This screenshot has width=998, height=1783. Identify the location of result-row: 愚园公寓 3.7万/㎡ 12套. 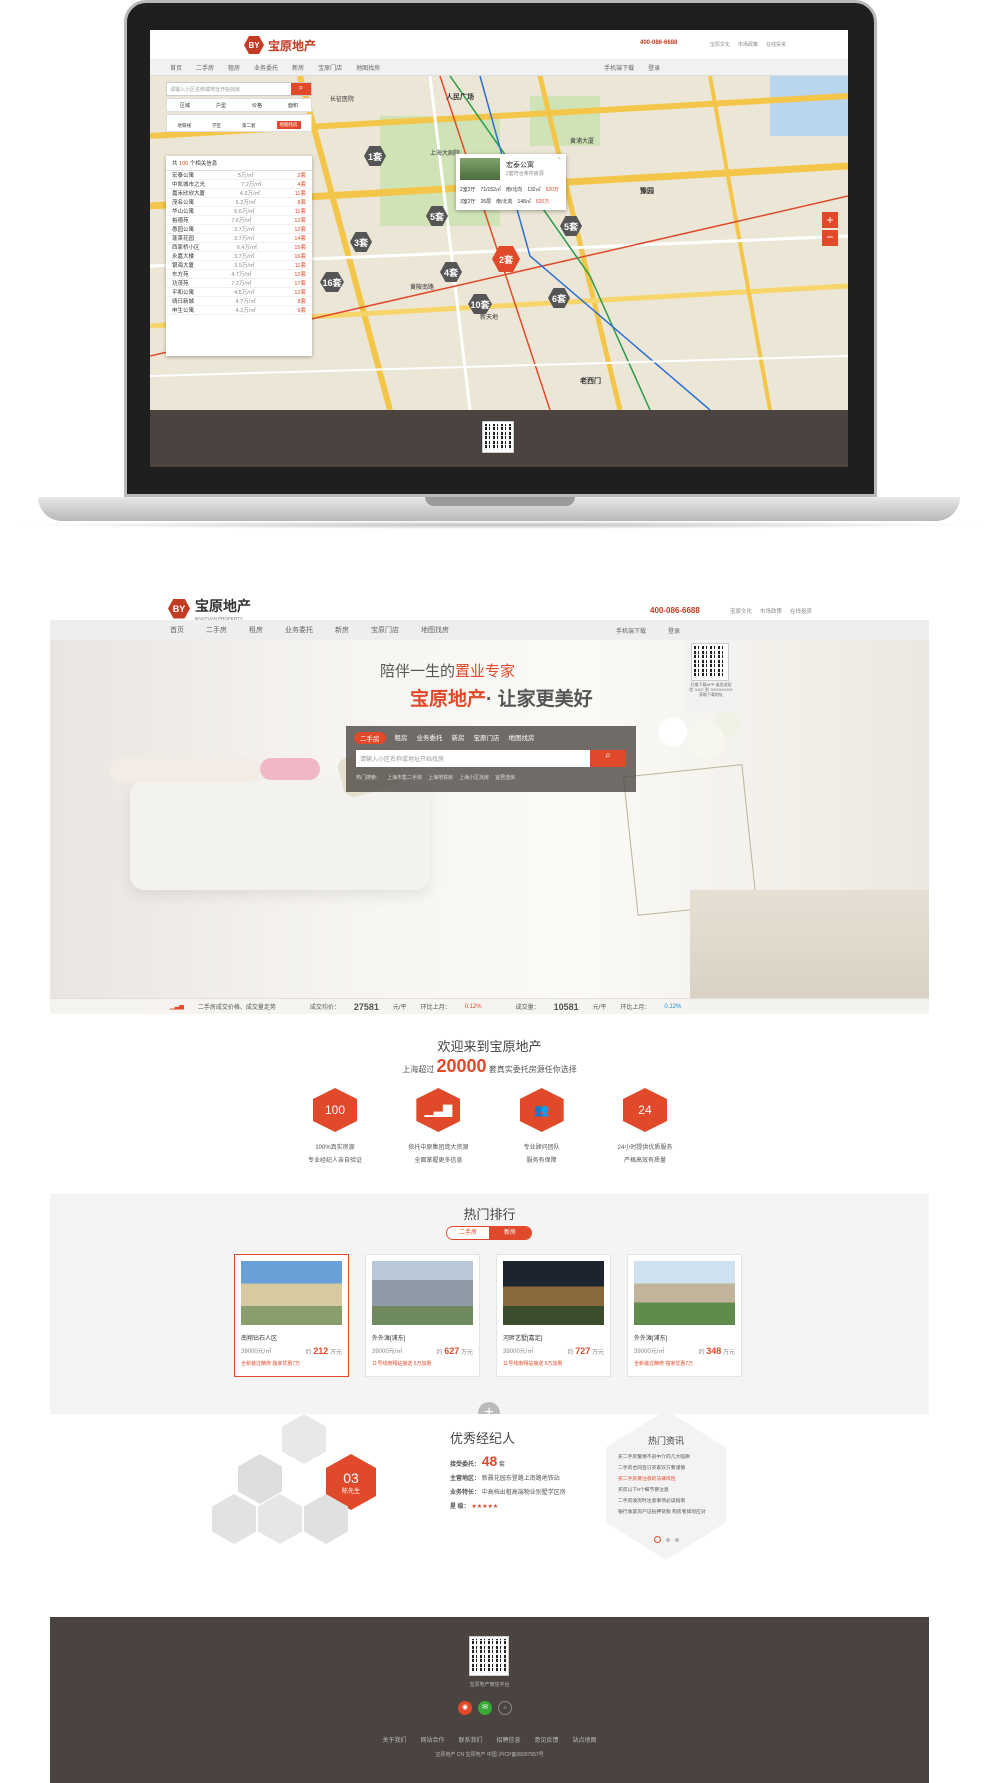
(239, 229).